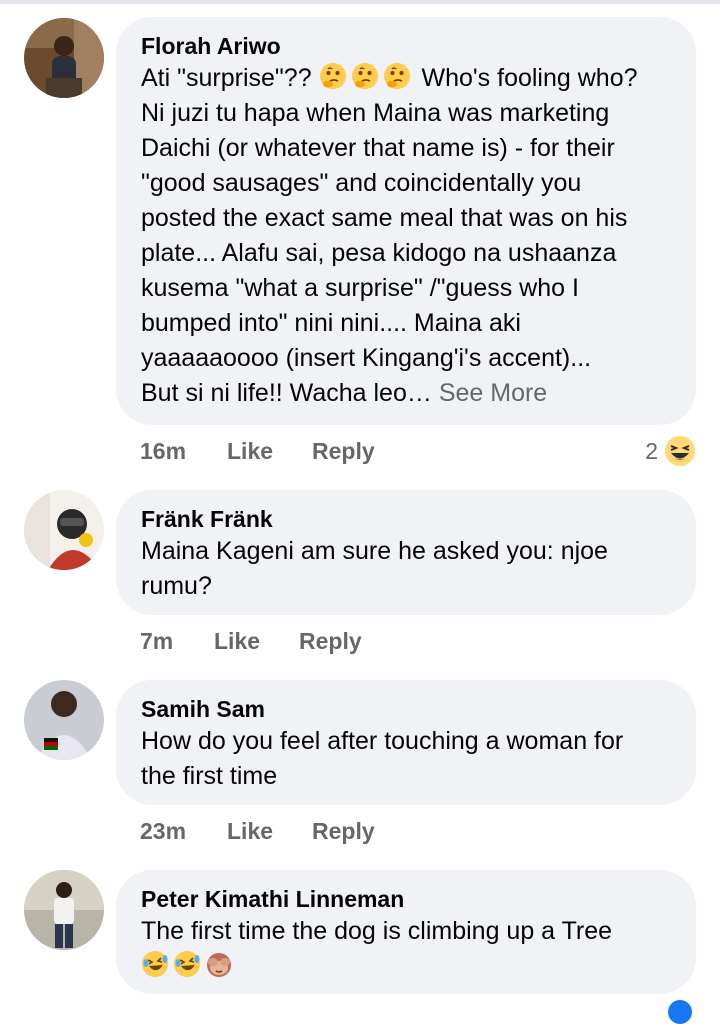 The width and height of the screenshot is (720, 1024). I want to click on reaction-summary: 2, so click(671, 451).